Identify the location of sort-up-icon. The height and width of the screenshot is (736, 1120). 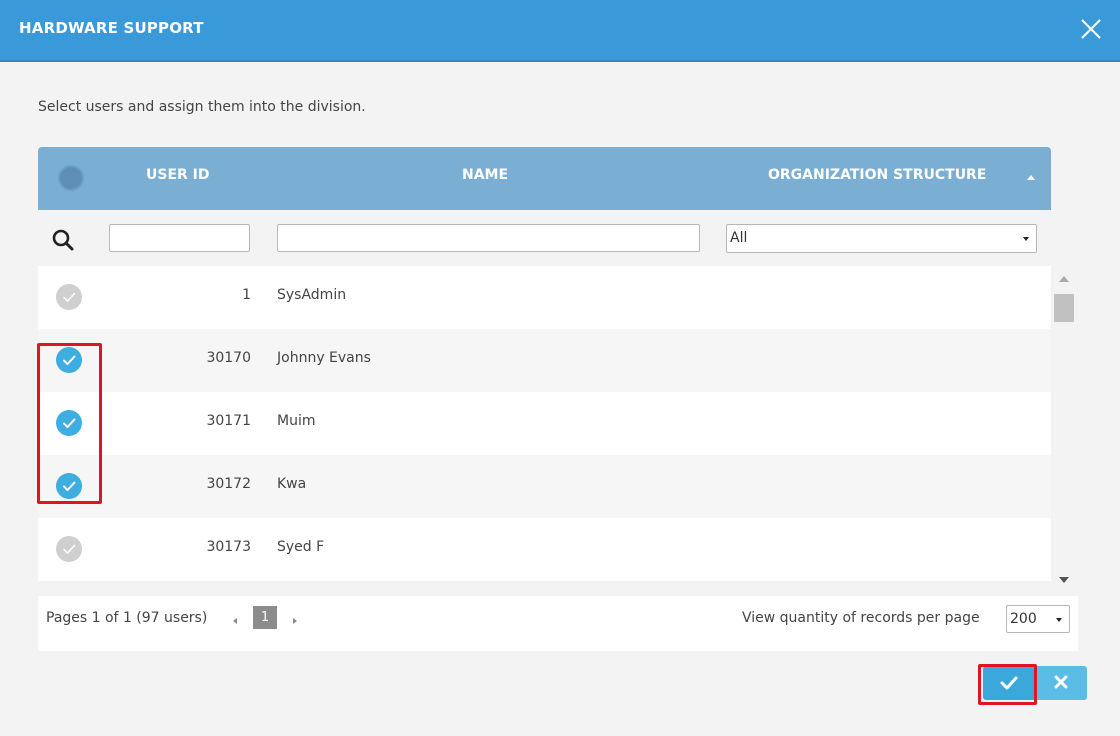
(1031, 177).